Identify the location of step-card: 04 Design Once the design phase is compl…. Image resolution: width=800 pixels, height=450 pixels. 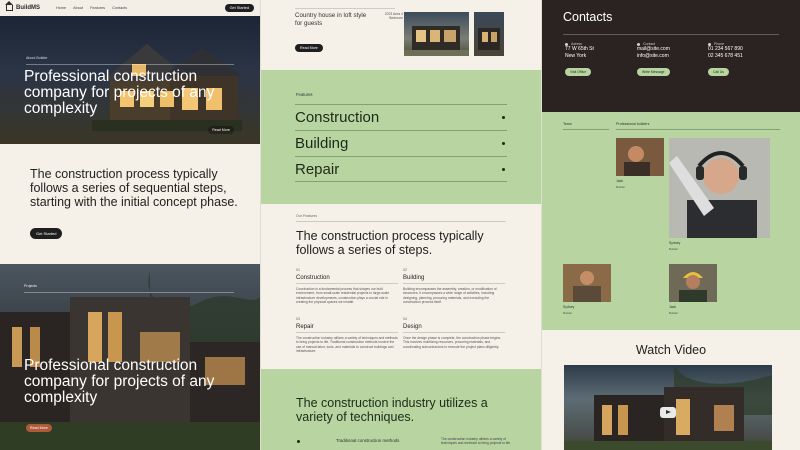
(454, 333).